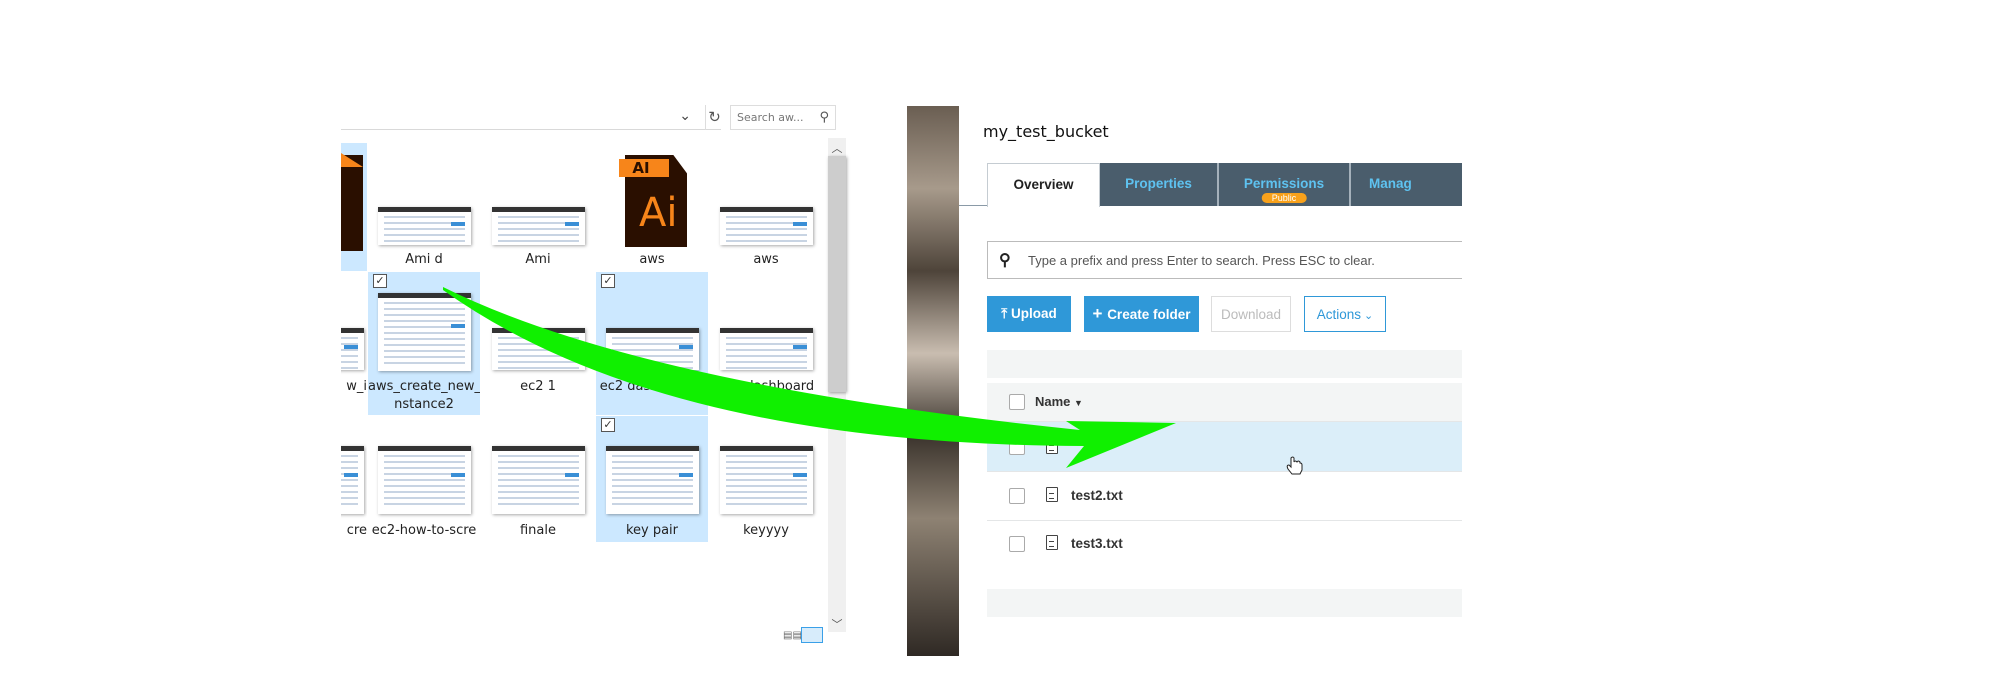 The height and width of the screenshot is (689, 1999). I want to click on hand-cursor-icon, so click(1294, 465).